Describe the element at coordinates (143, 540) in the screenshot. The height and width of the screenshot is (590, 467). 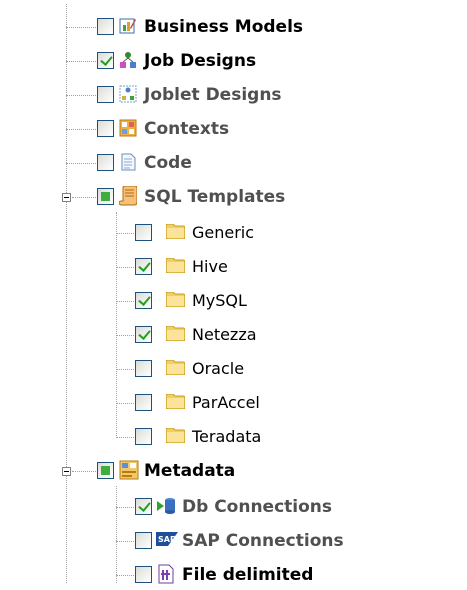
I see `sap-connections-checkbox` at that location.